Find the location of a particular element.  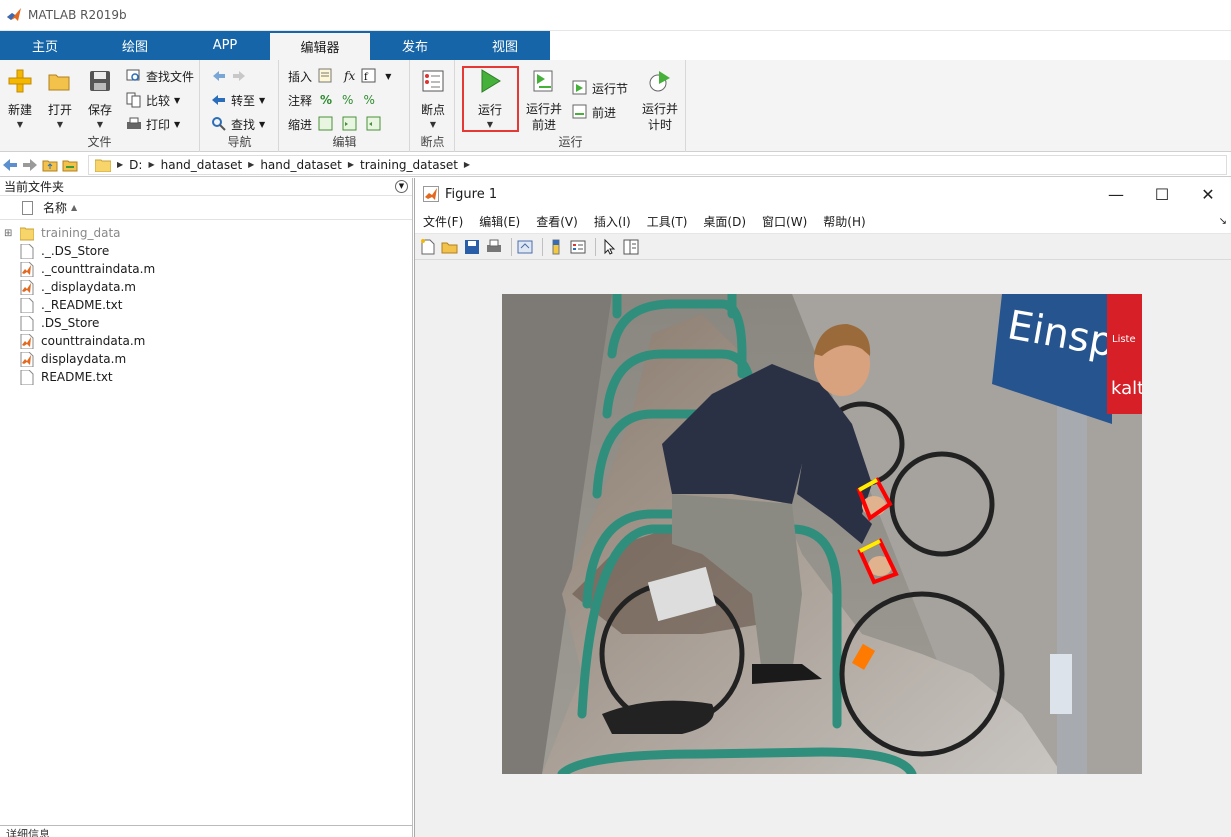

file-row: ._displaydata.m is located at coordinates (206, 287).